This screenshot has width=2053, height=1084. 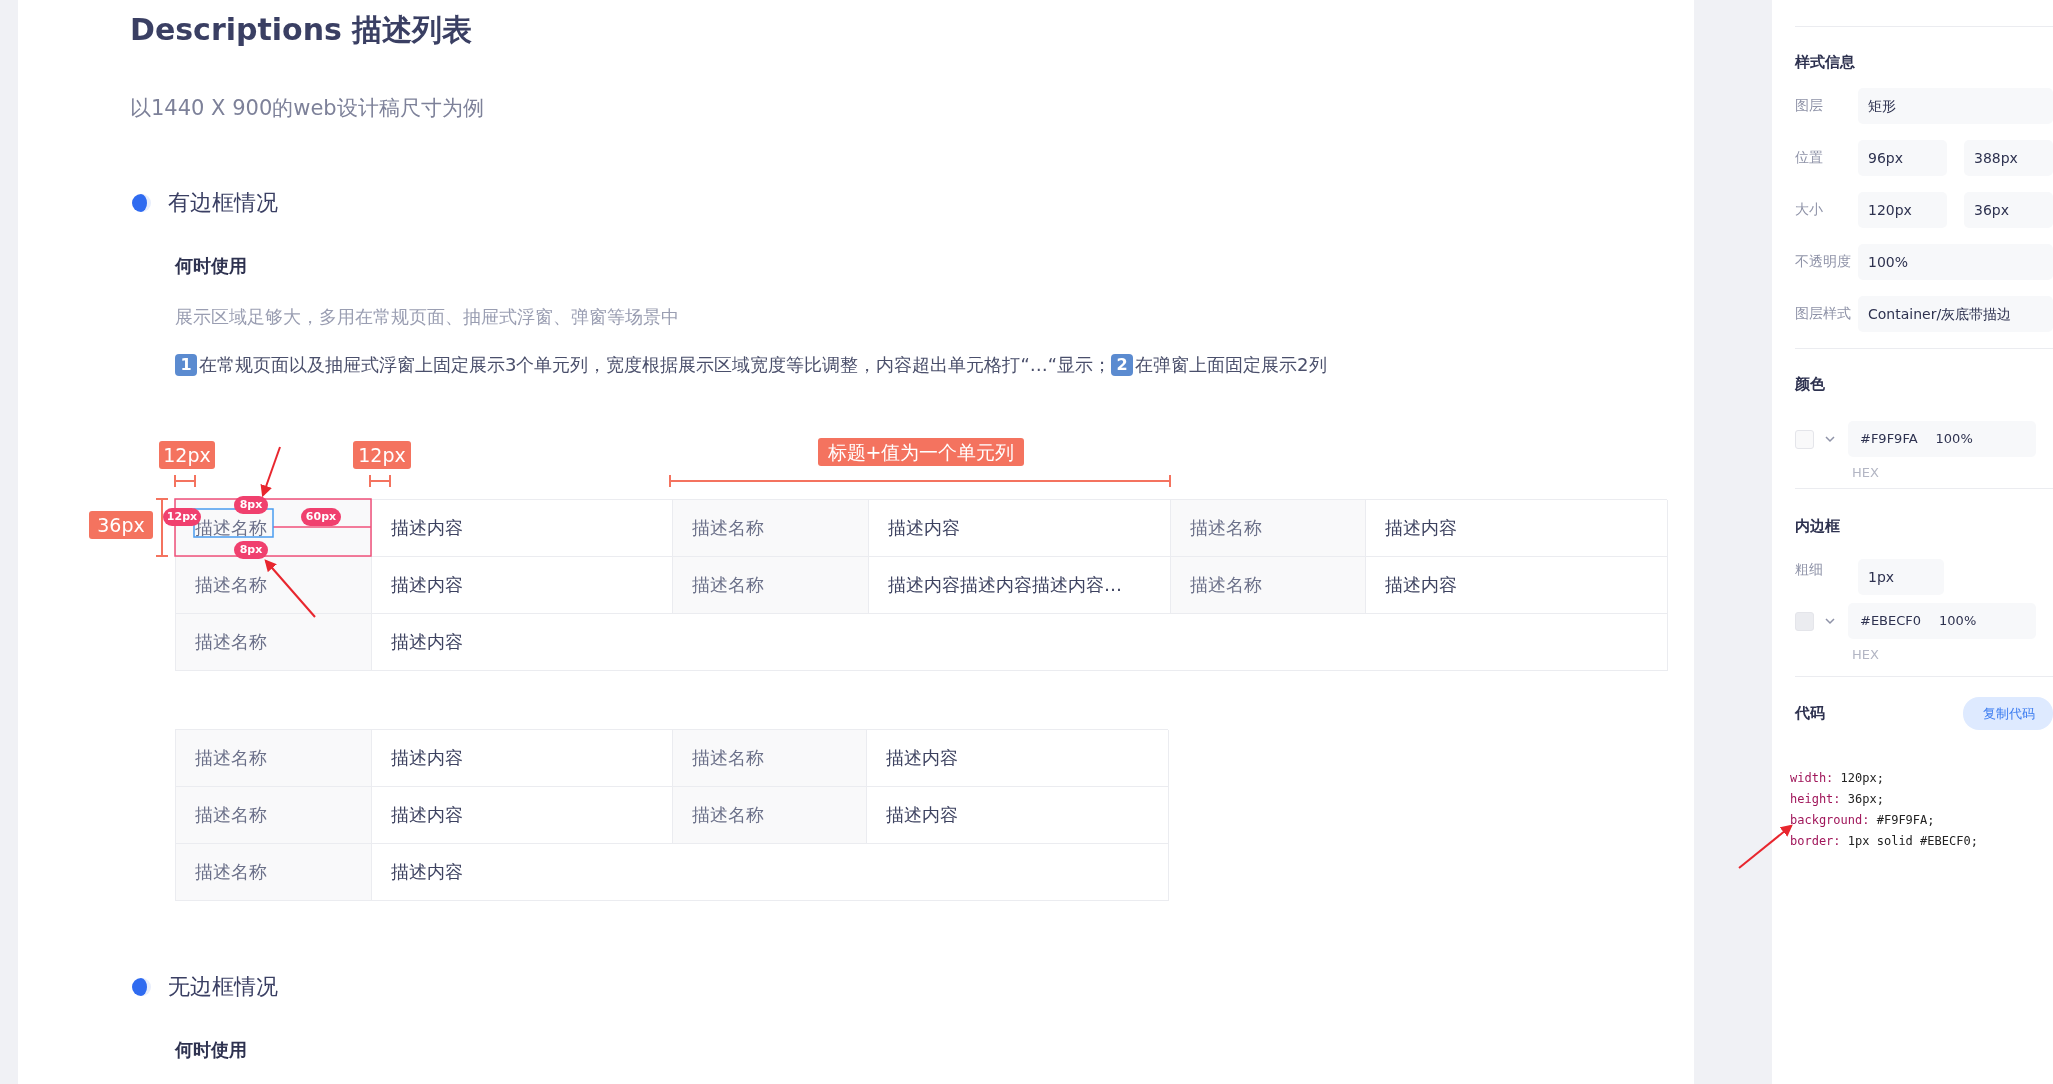 What do you see at coordinates (1810, 384) in the screenshot?
I see `section-title: 颜色` at bounding box center [1810, 384].